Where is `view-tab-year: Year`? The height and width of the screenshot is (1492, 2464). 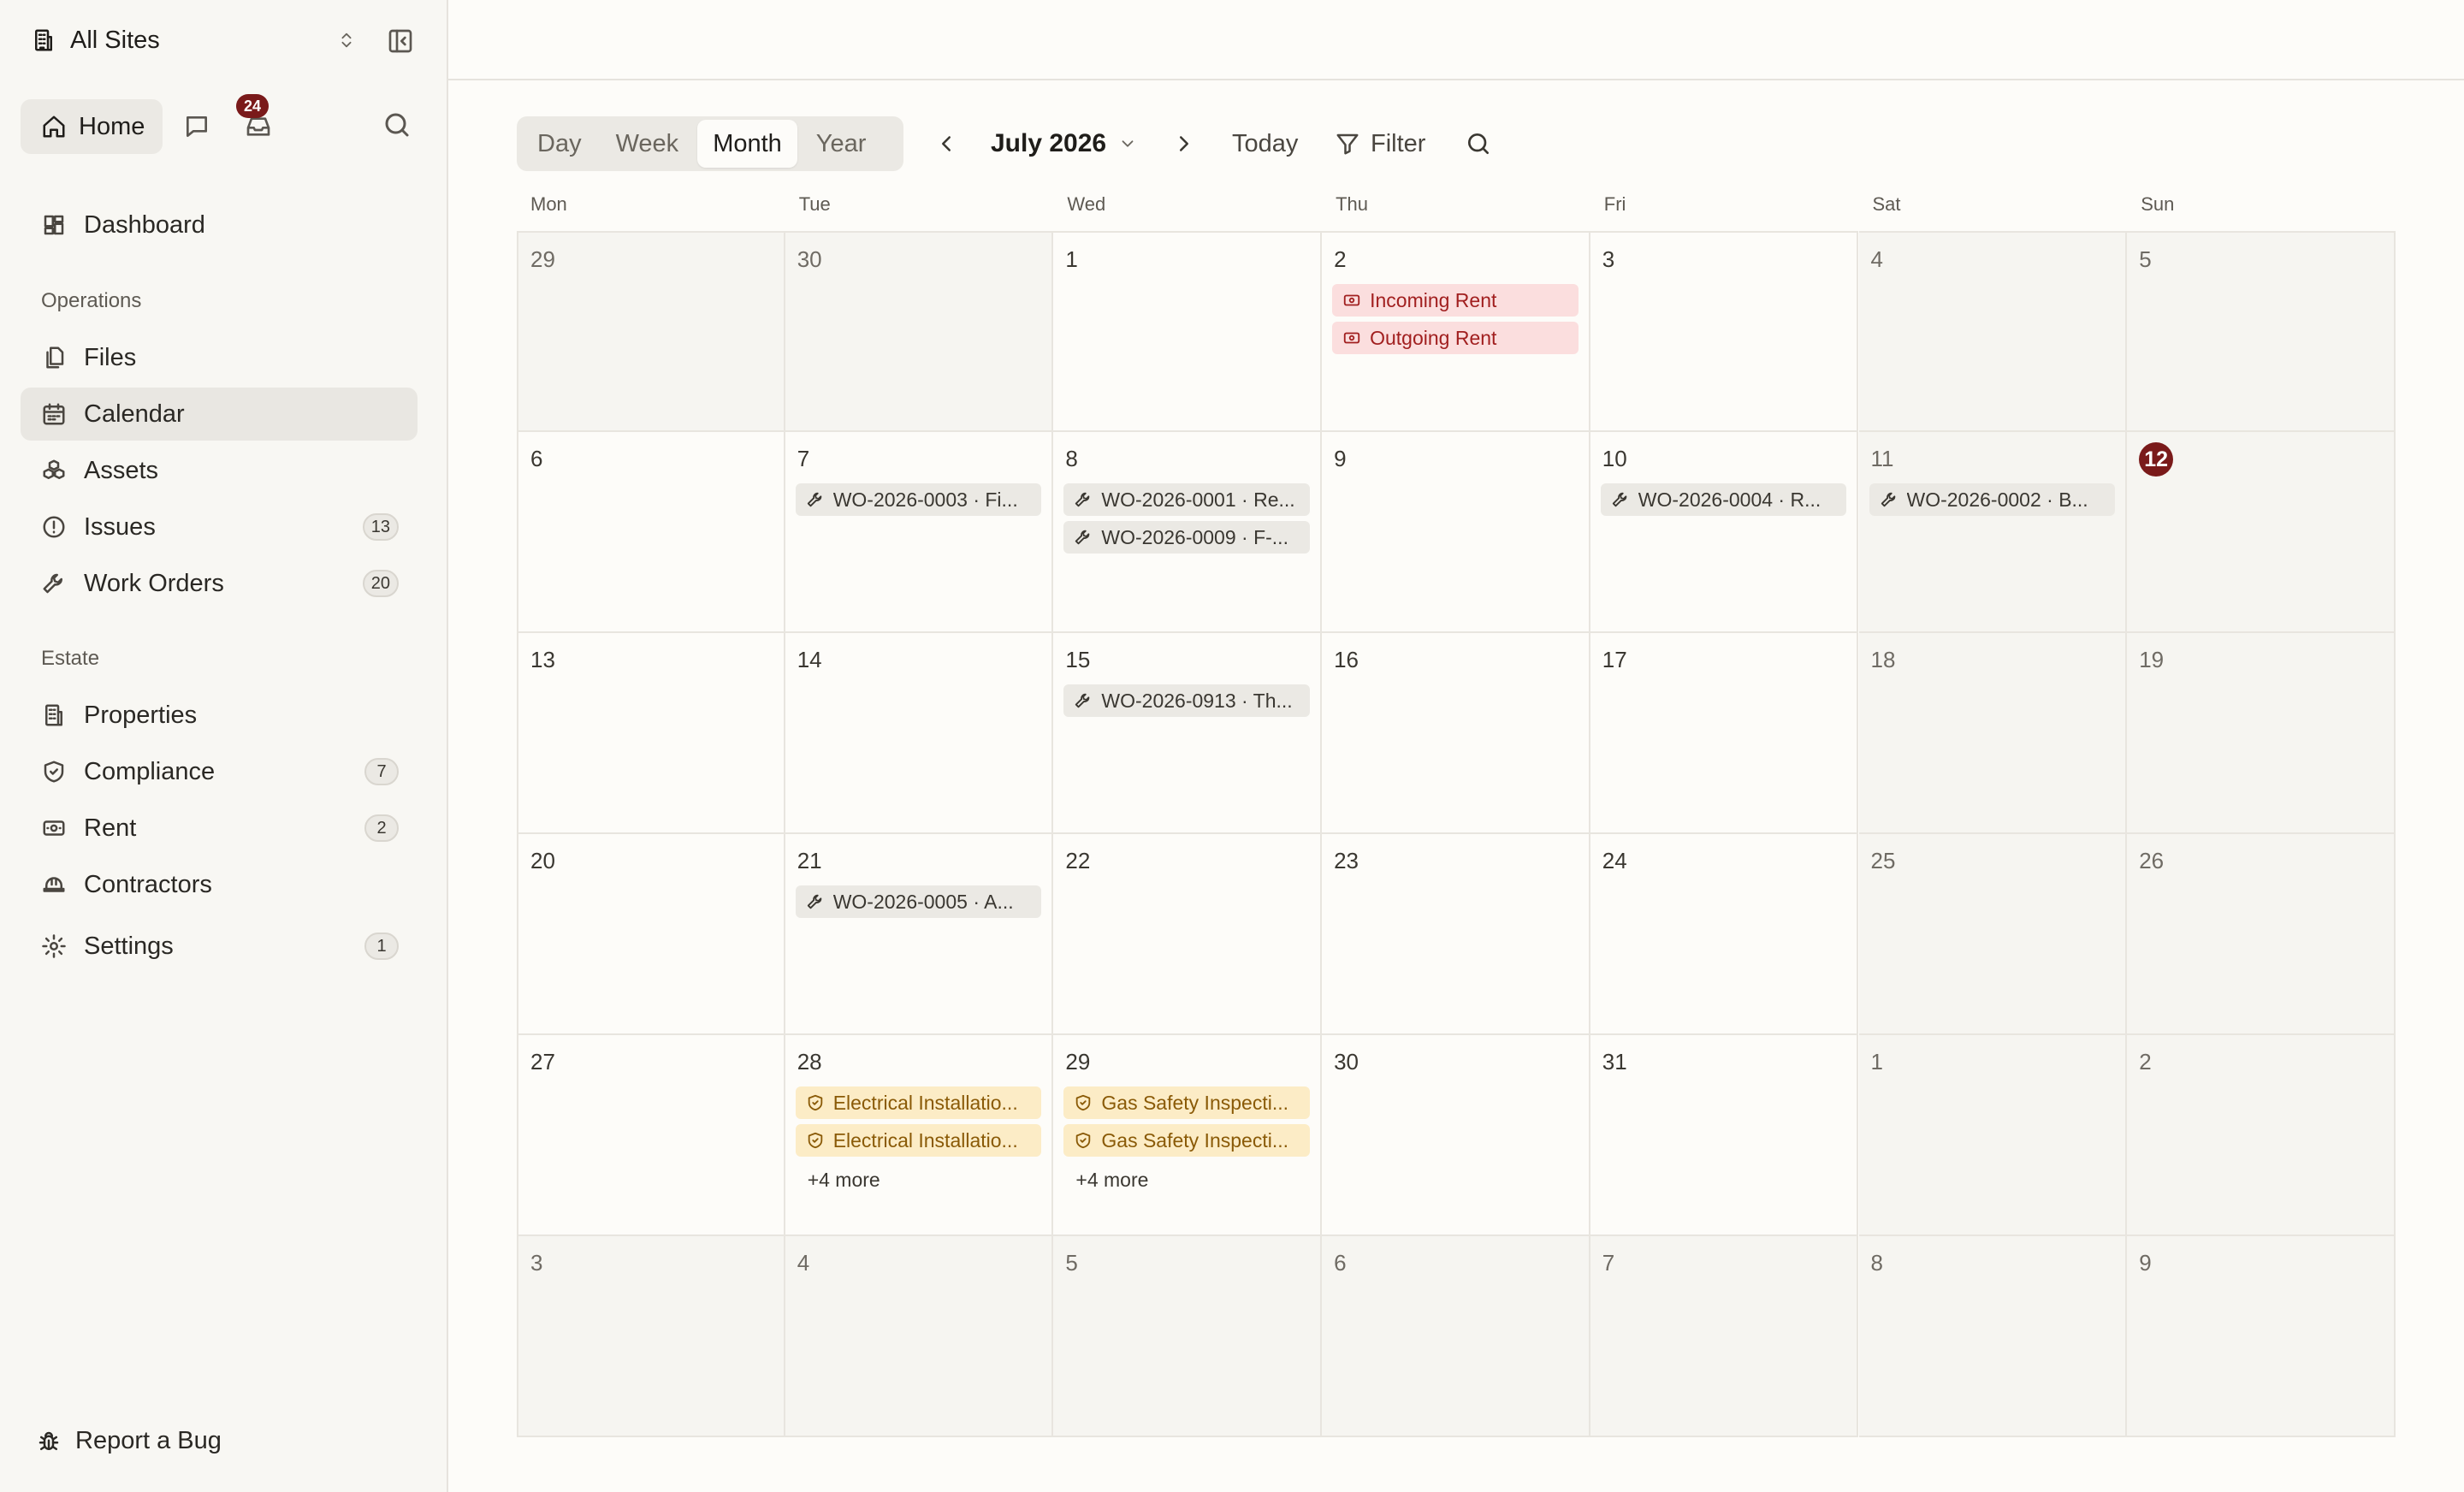
view-tab-year: Year is located at coordinates (841, 144).